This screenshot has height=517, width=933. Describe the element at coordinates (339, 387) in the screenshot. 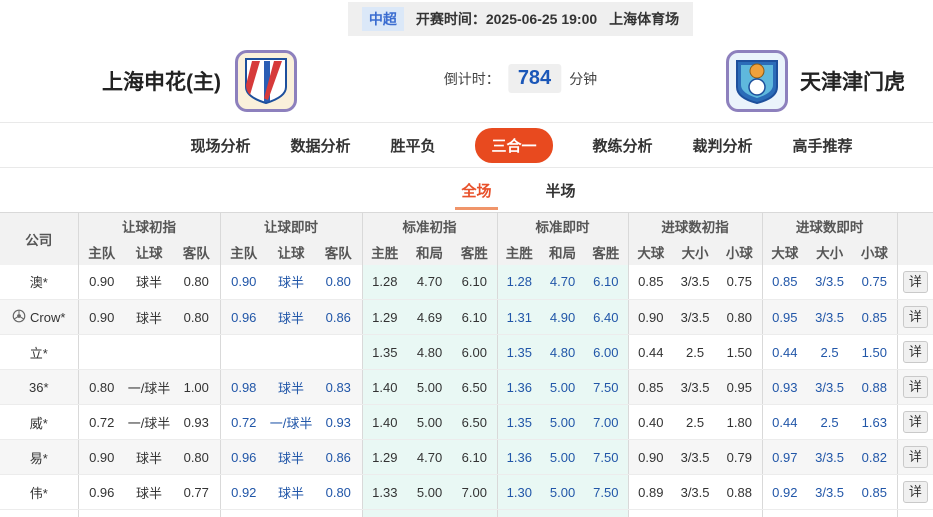

I see `odds-cell: 0.83` at that location.